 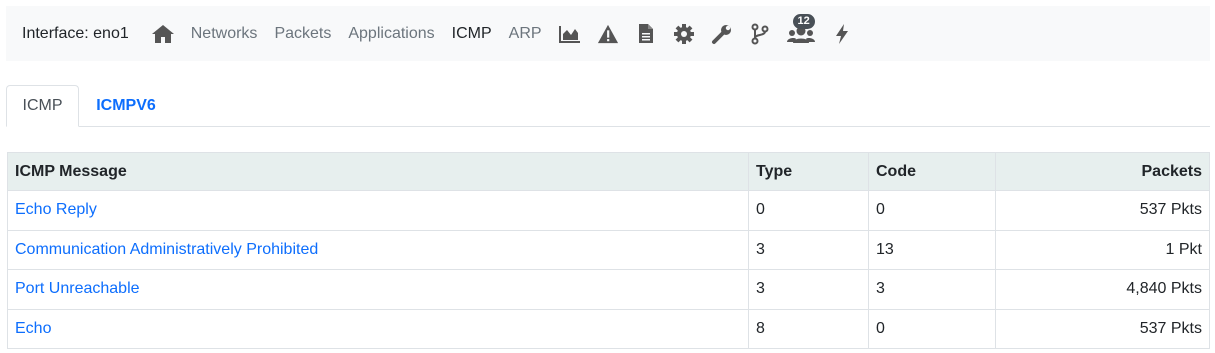 I want to click on interface-label: Interface: eno1, so click(x=75, y=33).